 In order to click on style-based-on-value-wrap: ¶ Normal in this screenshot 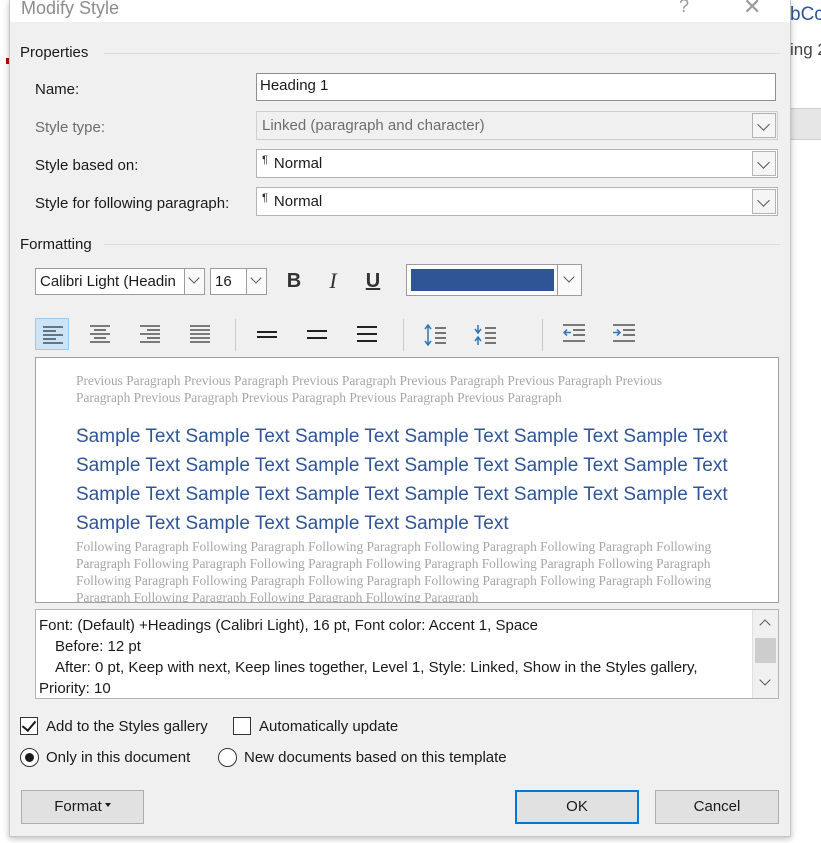, I will do `click(292, 163)`.